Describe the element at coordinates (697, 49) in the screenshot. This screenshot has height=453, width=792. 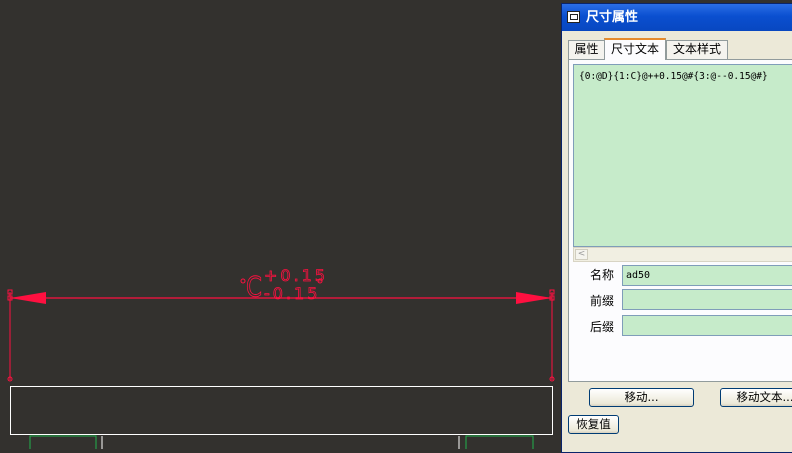
I see `tab-text-style: 文本样式` at that location.